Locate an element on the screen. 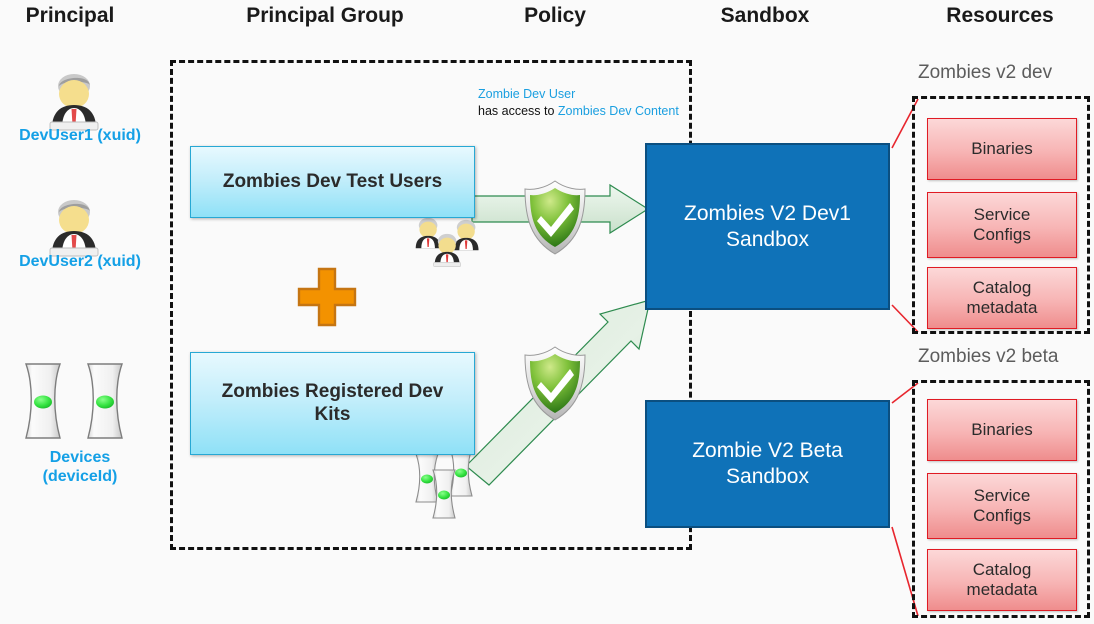 This screenshot has height=624, width=1094. resource-catalog-metadata-beta-label: Catalog metadata is located at coordinates (1002, 579).